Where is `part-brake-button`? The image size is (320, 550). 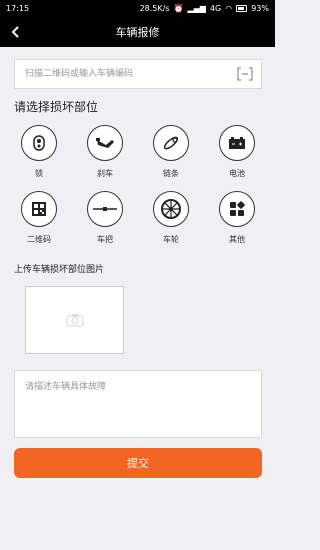 part-brake-button is located at coordinates (105, 143).